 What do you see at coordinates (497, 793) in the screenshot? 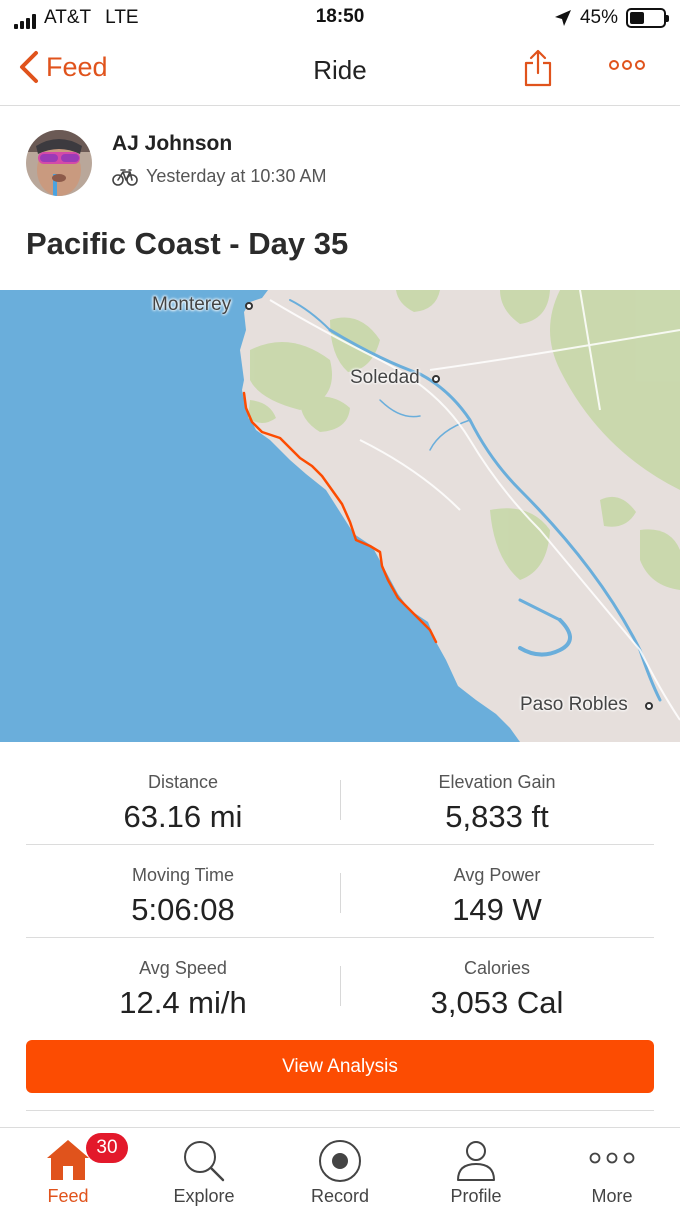
I see `stat-elevation-gain: Elevation Gain 5,833 ft` at bounding box center [497, 793].